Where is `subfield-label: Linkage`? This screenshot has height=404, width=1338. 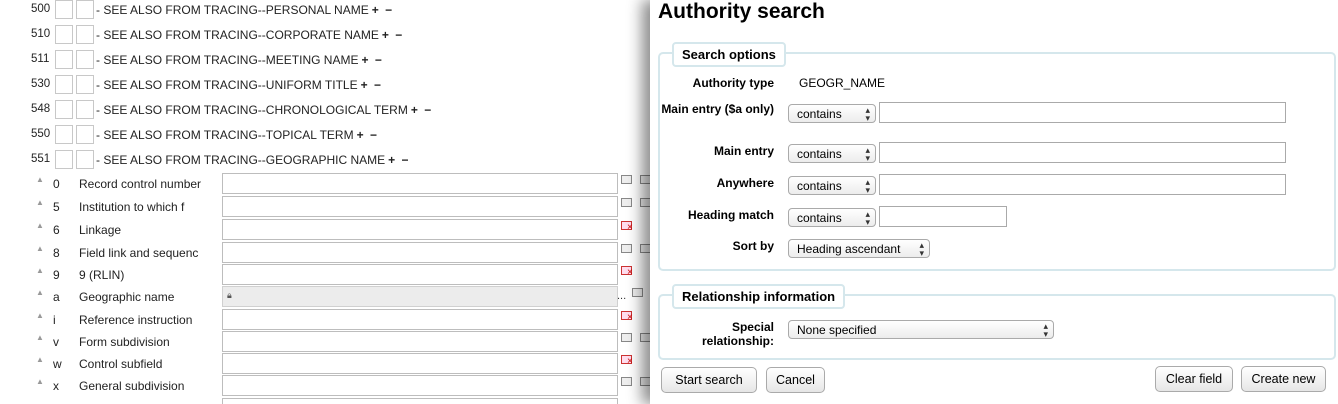
subfield-label: Linkage is located at coordinates (100, 230).